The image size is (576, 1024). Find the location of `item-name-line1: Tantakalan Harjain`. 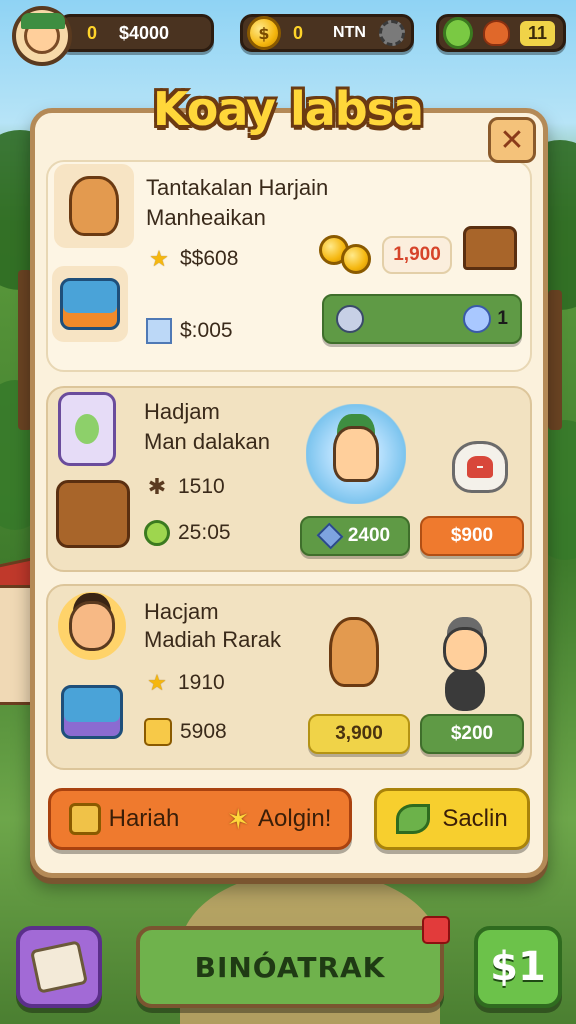

item-name-line1: Tantakalan Harjain is located at coordinates (237, 187).